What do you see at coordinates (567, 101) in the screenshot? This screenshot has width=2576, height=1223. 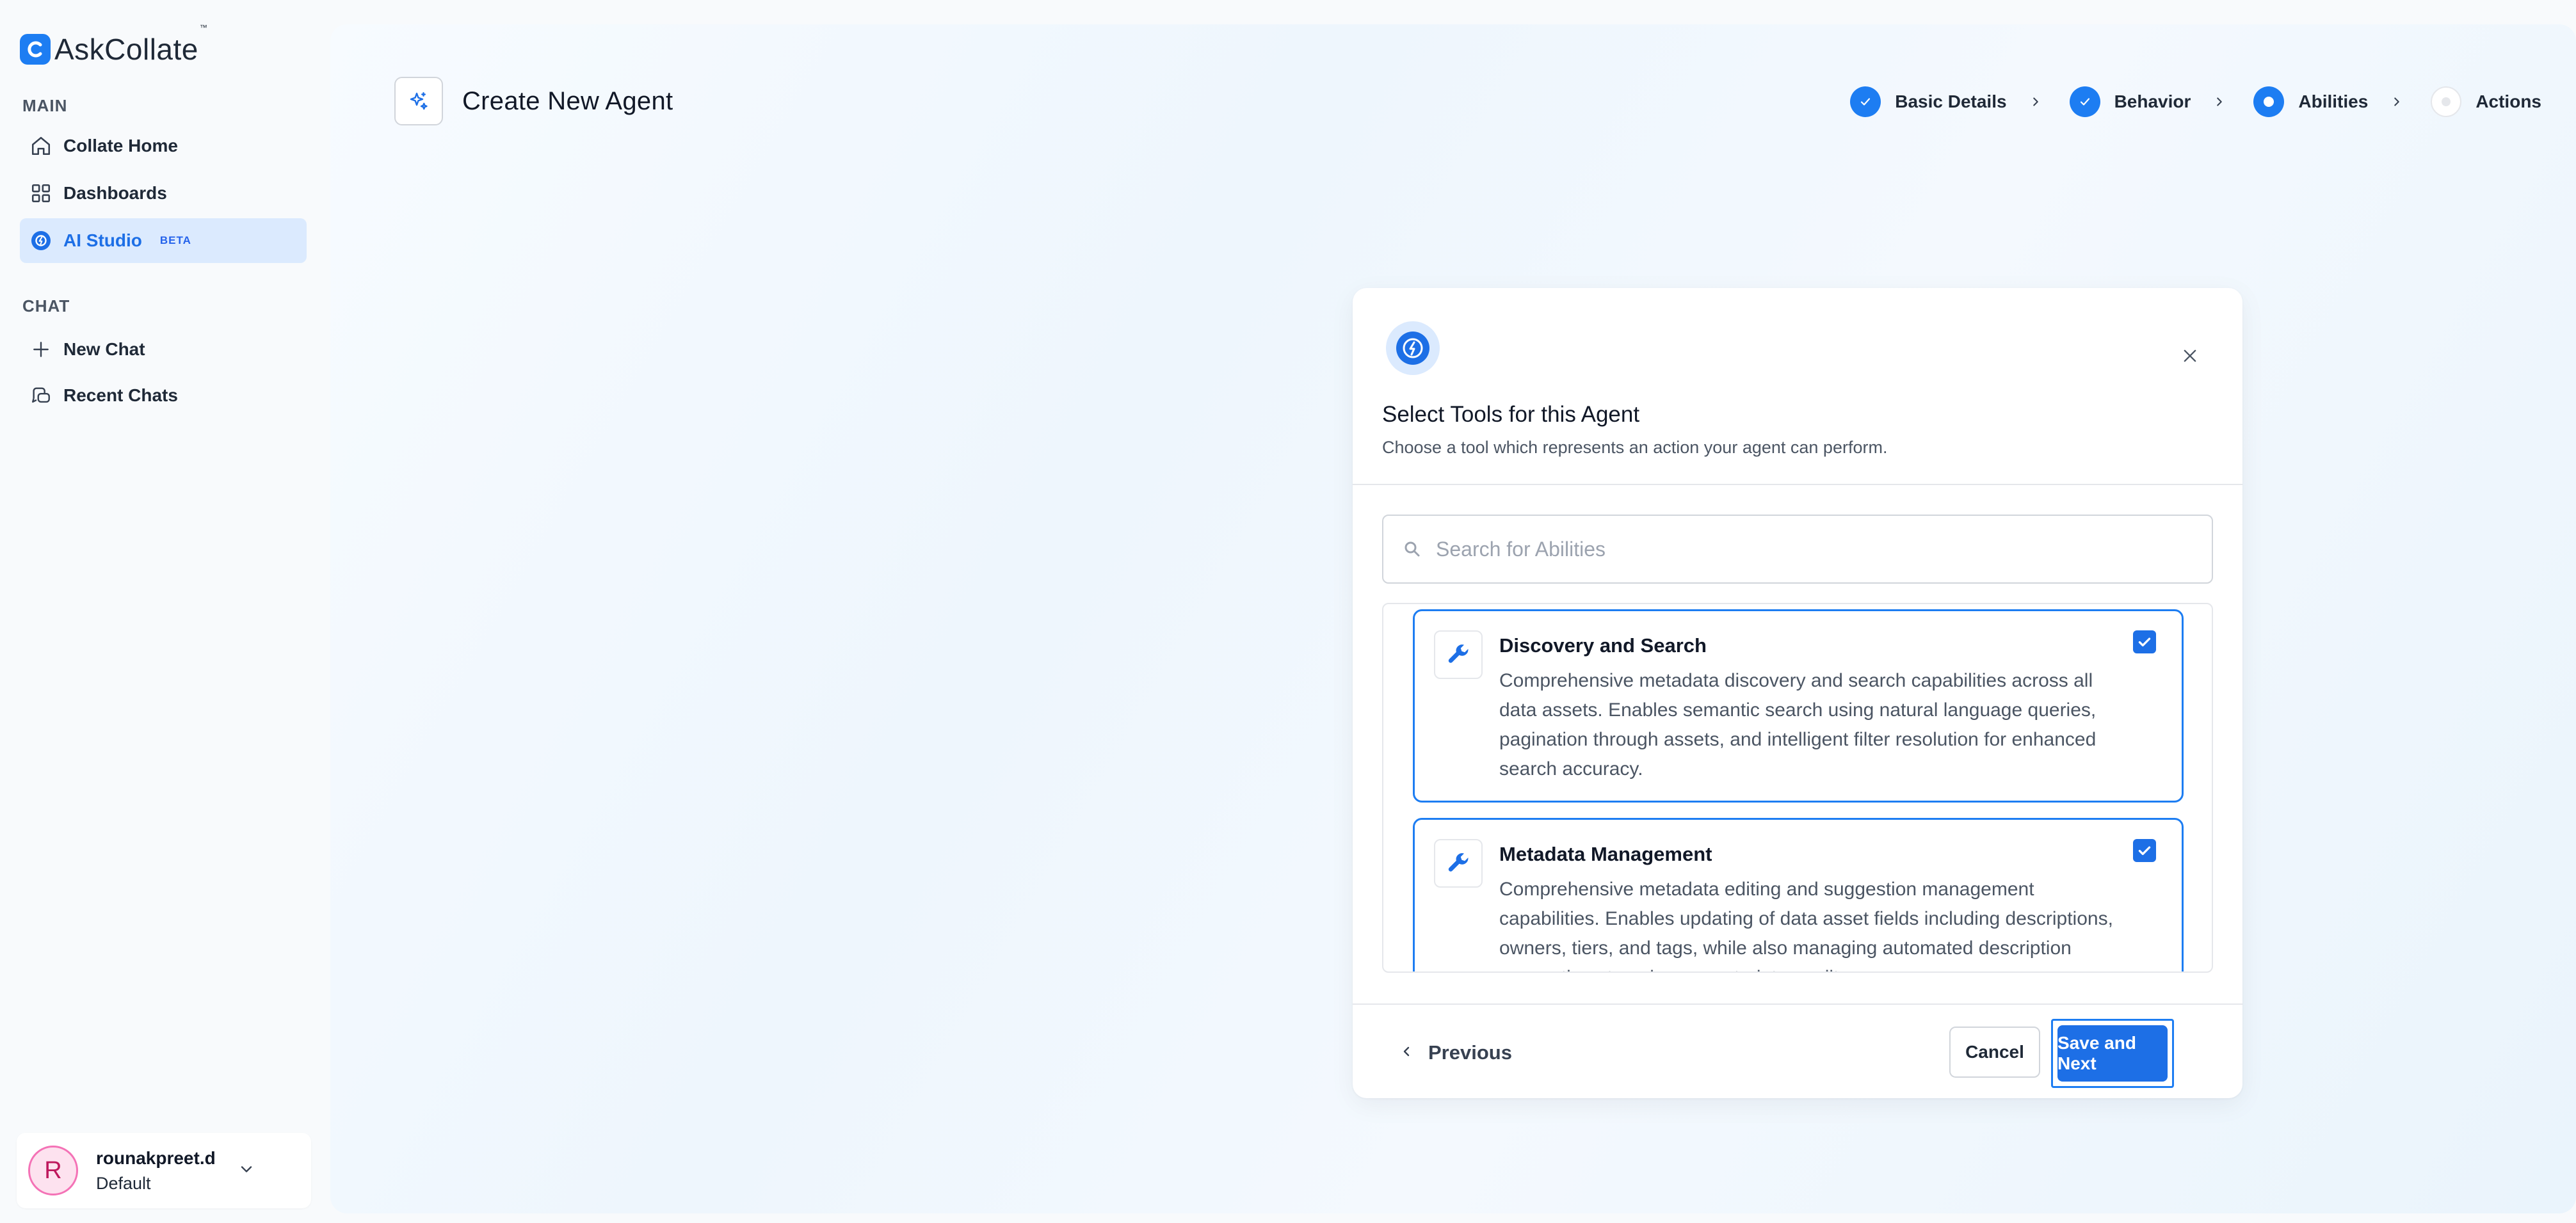 I see `page-title: Create New Agent` at bounding box center [567, 101].